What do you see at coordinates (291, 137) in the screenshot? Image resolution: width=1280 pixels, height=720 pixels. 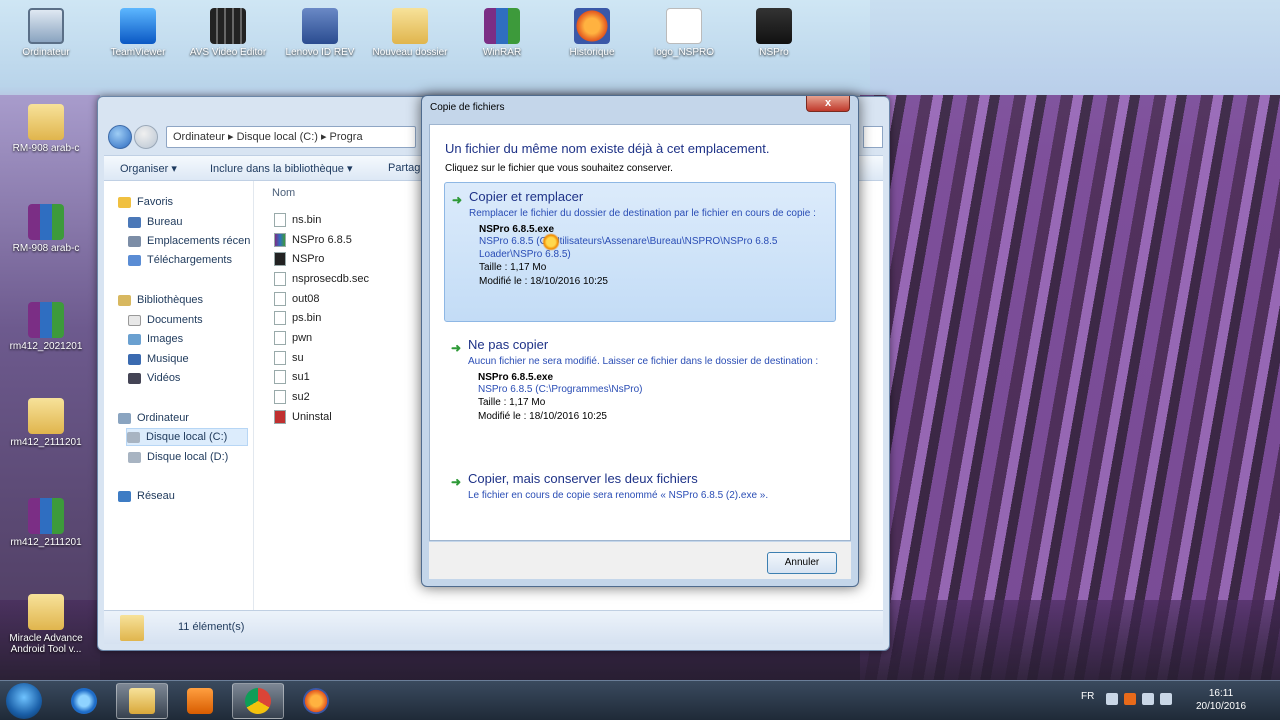 I see `address-bar: Ordinateur ▸ Disque local (C:) ▸ Progra` at bounding box center [291, 137].